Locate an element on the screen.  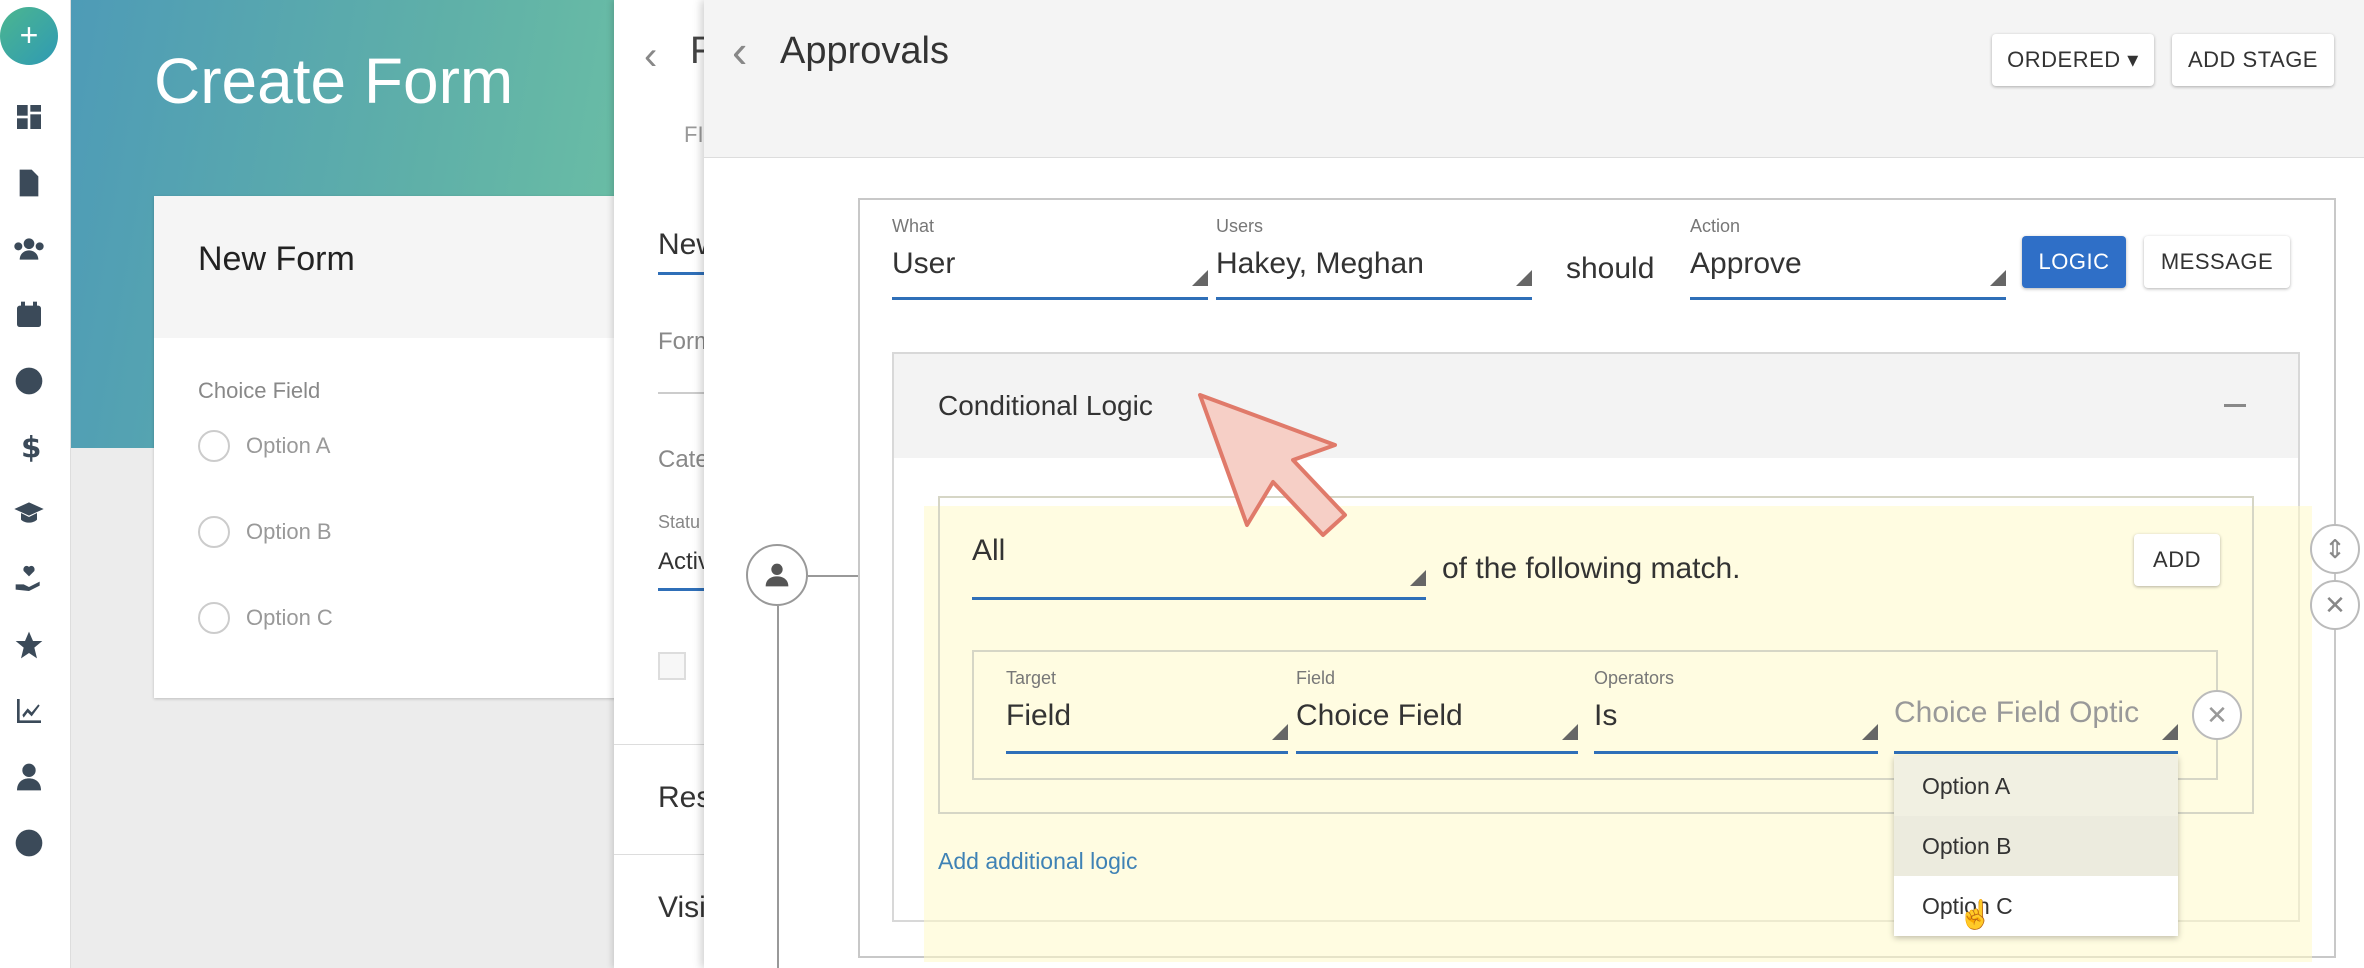
section-visi: Visi is located at coordinates (664, 911).